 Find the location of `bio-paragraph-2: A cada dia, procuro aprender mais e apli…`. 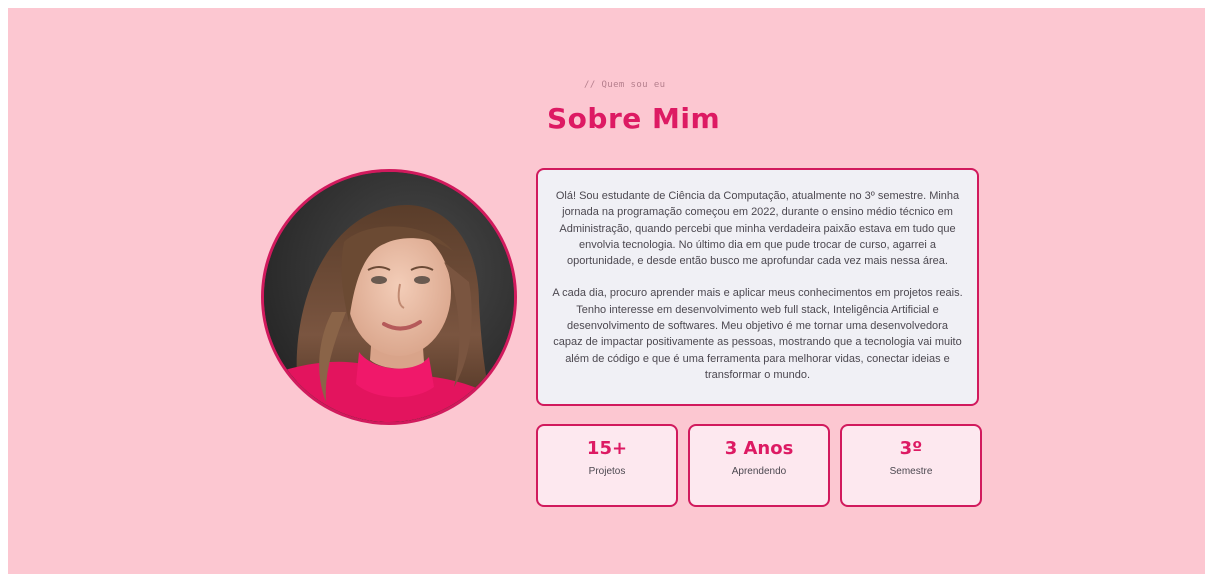

bio-paragraph-2: A cada dia, procuro aprender mais e apli… is located at coordinates (757, 334).